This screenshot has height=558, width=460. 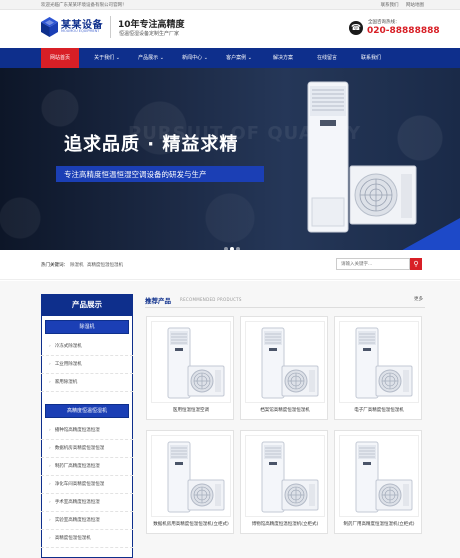 I want to click on sidebar-item-label: 实验室高精度恒温恒湿, so click(x=77, y=520).